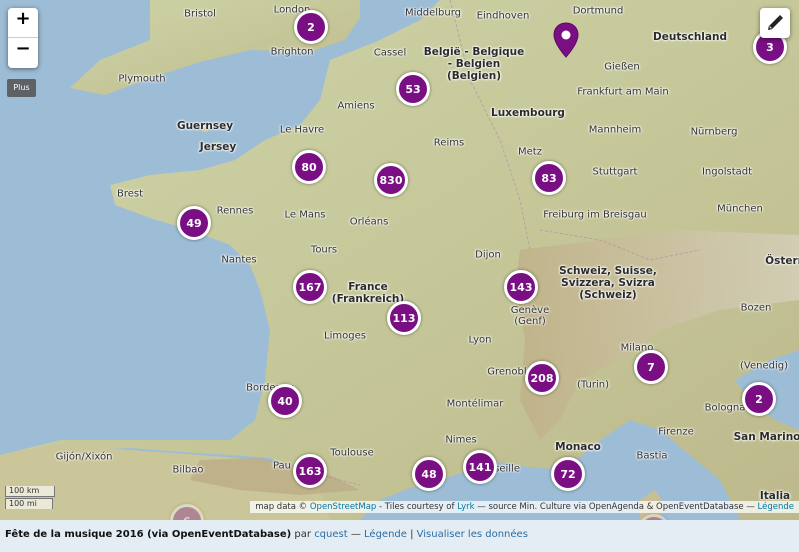 The height and width of the screenshot is (552, 799). I want to click on country-label-belgium: België - Belgique - Belgien (Belgien), so click(474, 64).